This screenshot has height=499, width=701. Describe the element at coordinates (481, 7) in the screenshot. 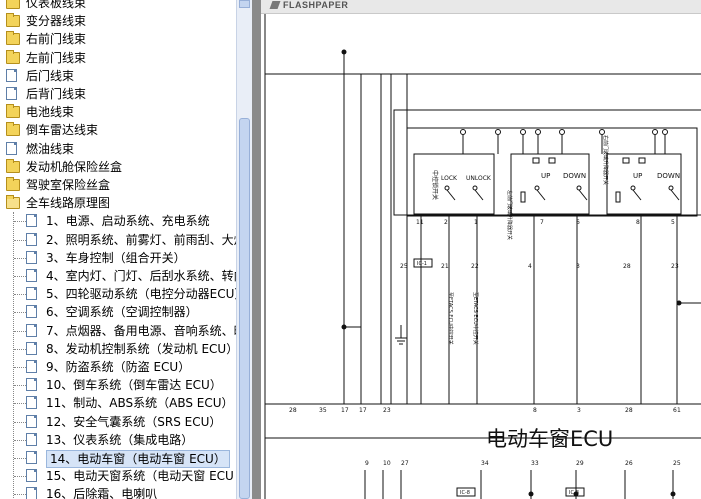

I see `flashpaper-toolbar: FLASHPAPER` at that location.